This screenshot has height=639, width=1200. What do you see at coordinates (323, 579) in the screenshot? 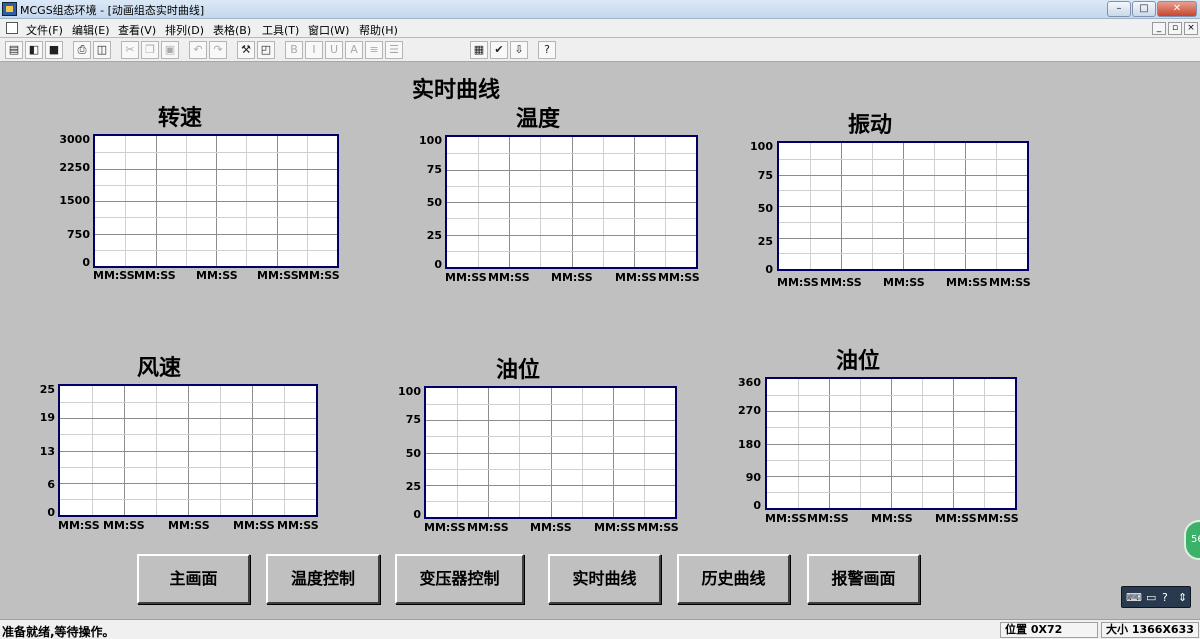
I see `temperature-control-button: 温度控制` at bounding box center [323, 579].